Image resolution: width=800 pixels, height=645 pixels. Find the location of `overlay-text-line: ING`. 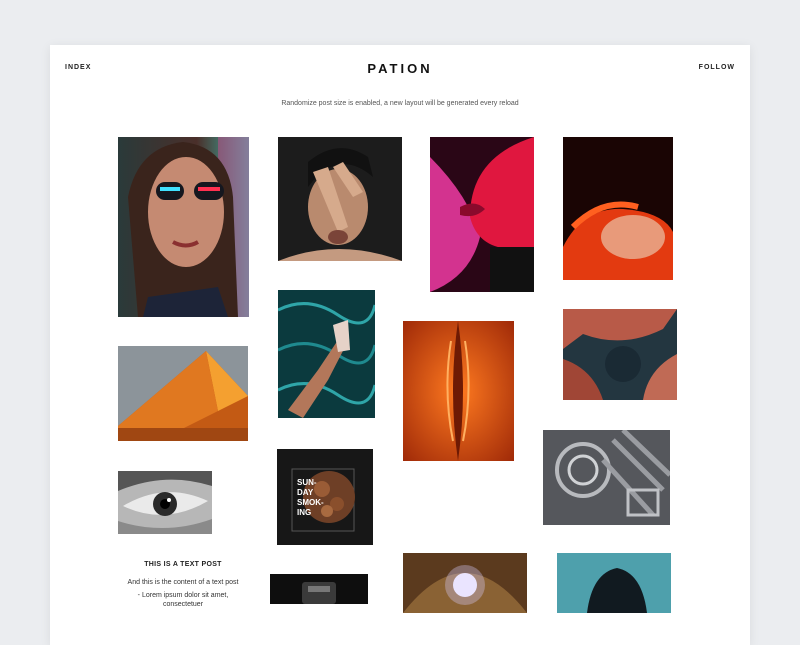

overlay-text-line: ING is located at coordinates (304, 512).